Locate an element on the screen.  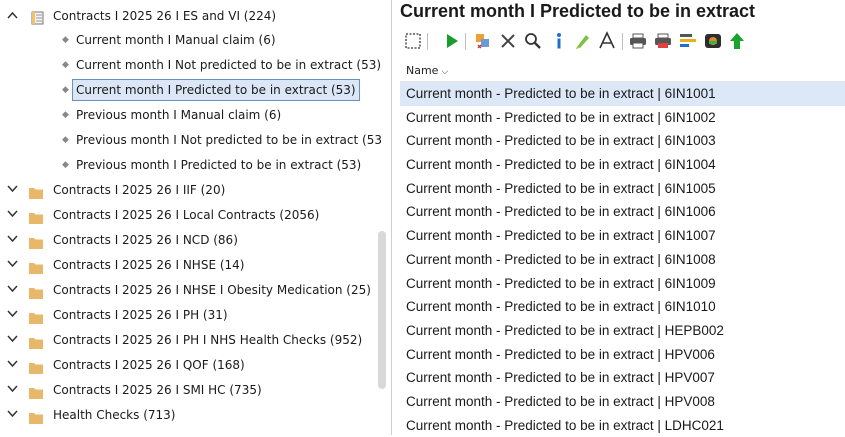
tree-folder: Contracts I 2025 26 I NHSE (14) is located at coordinates (195, 265).